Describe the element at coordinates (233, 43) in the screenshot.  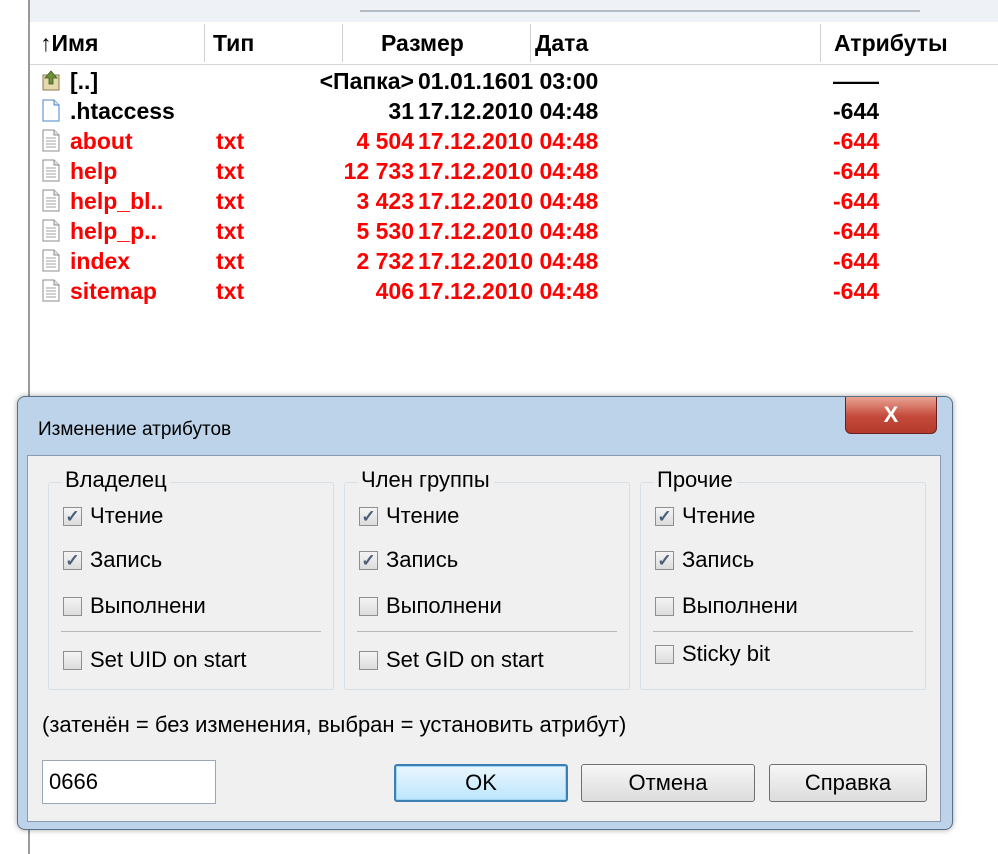
I see `column-header-type: Тип` at that location.